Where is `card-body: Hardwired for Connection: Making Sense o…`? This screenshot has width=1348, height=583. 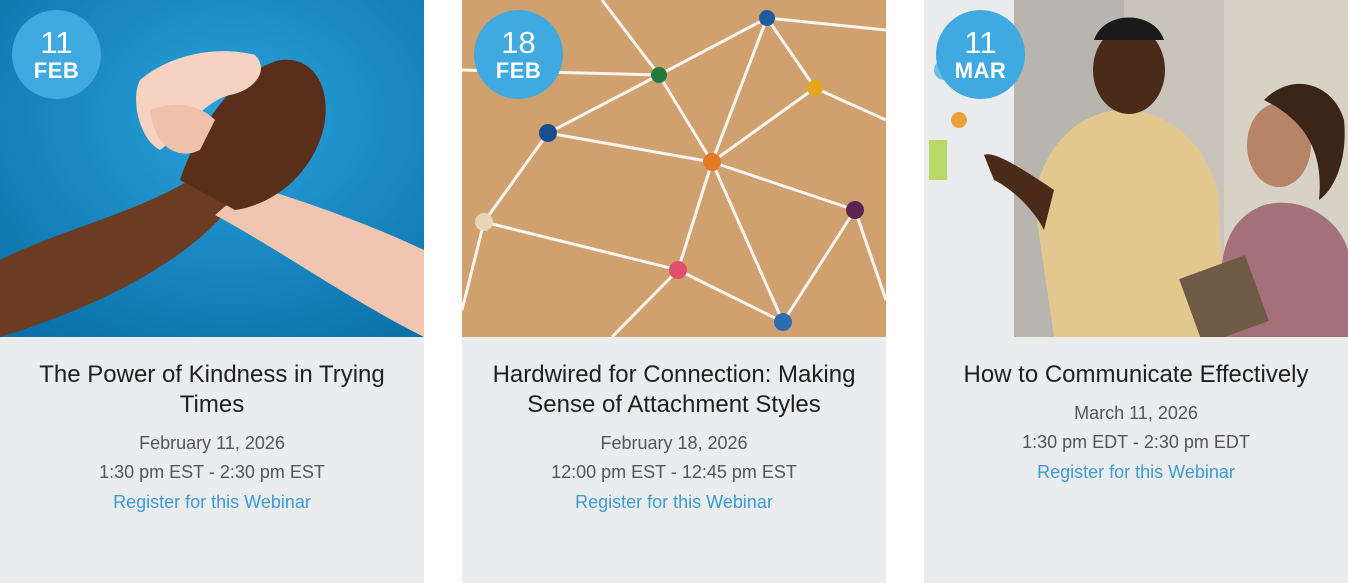
card-body: Hardwired for Connection: Making Sense o… is located at coordinates (674, 427).